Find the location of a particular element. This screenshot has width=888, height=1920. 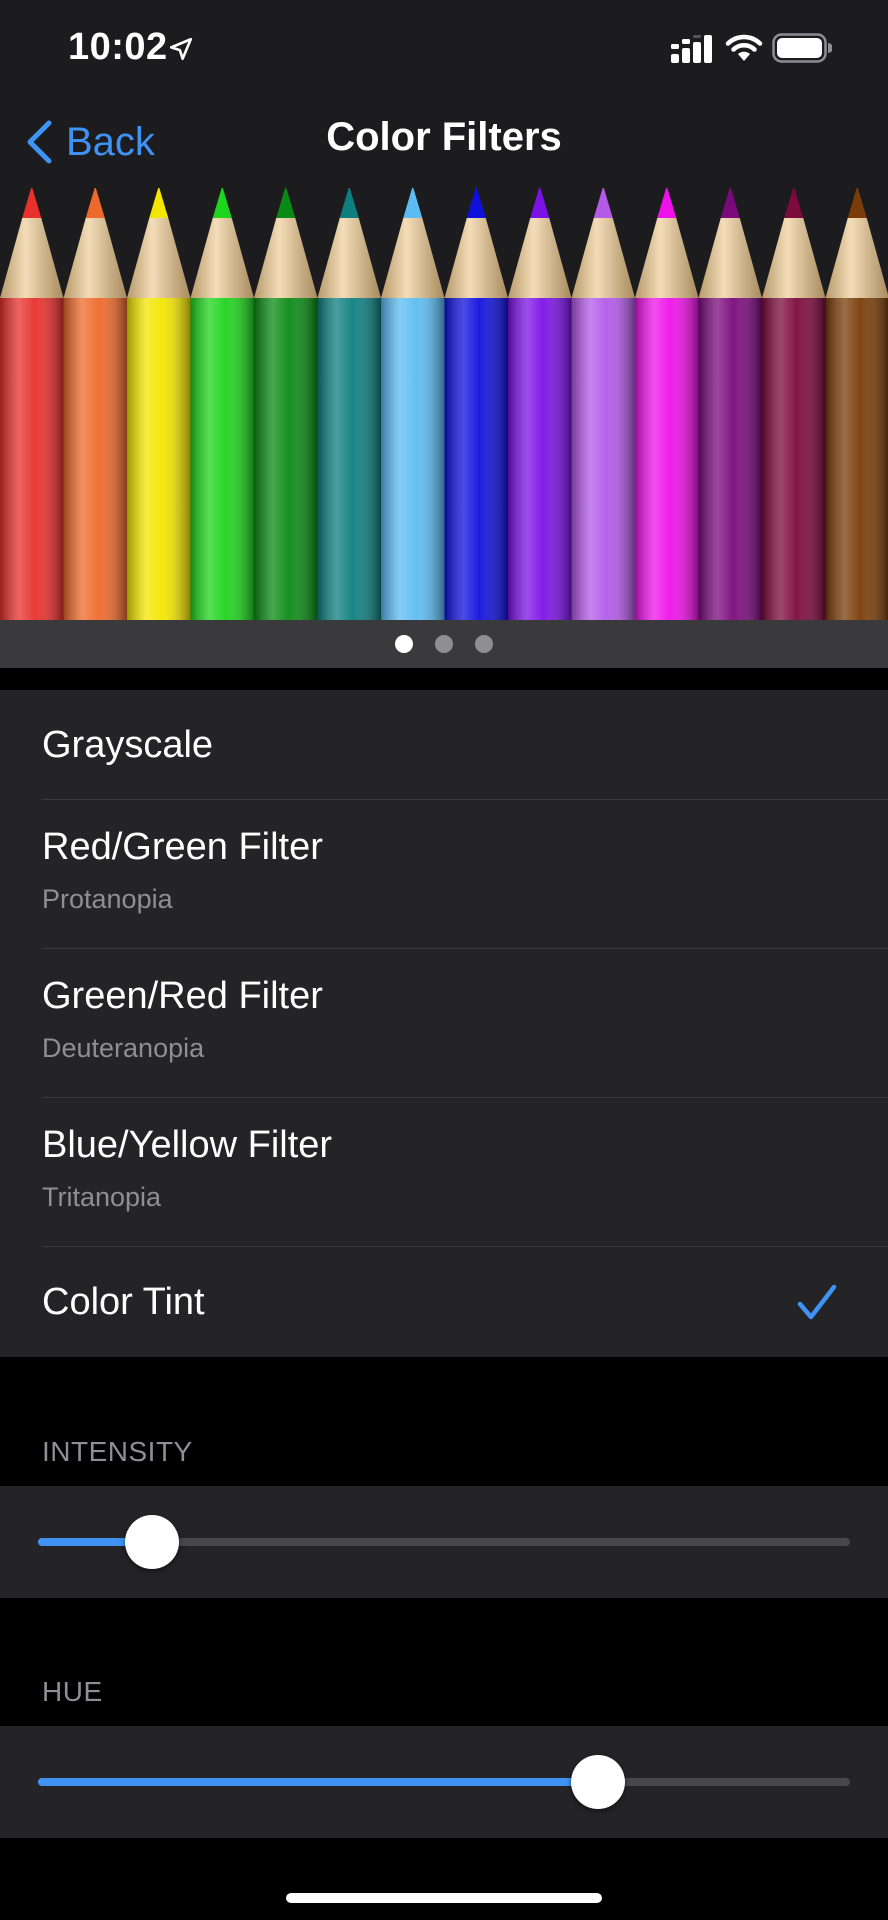

intensity-header: INTENSITY is located at coordinates (117, 1451).